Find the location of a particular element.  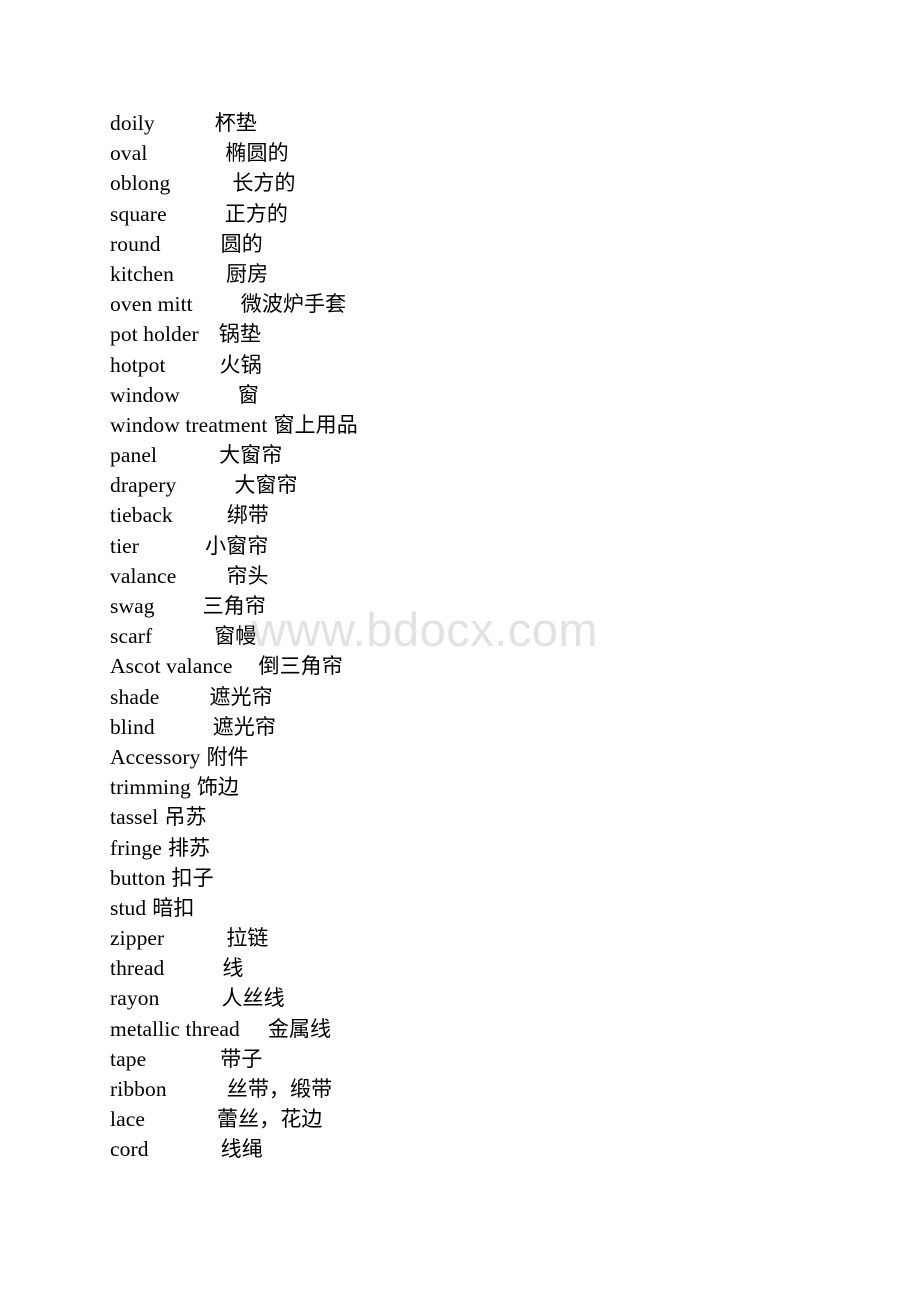

glossary-entry: tape 带子 is located at coordinates (500, 1059).